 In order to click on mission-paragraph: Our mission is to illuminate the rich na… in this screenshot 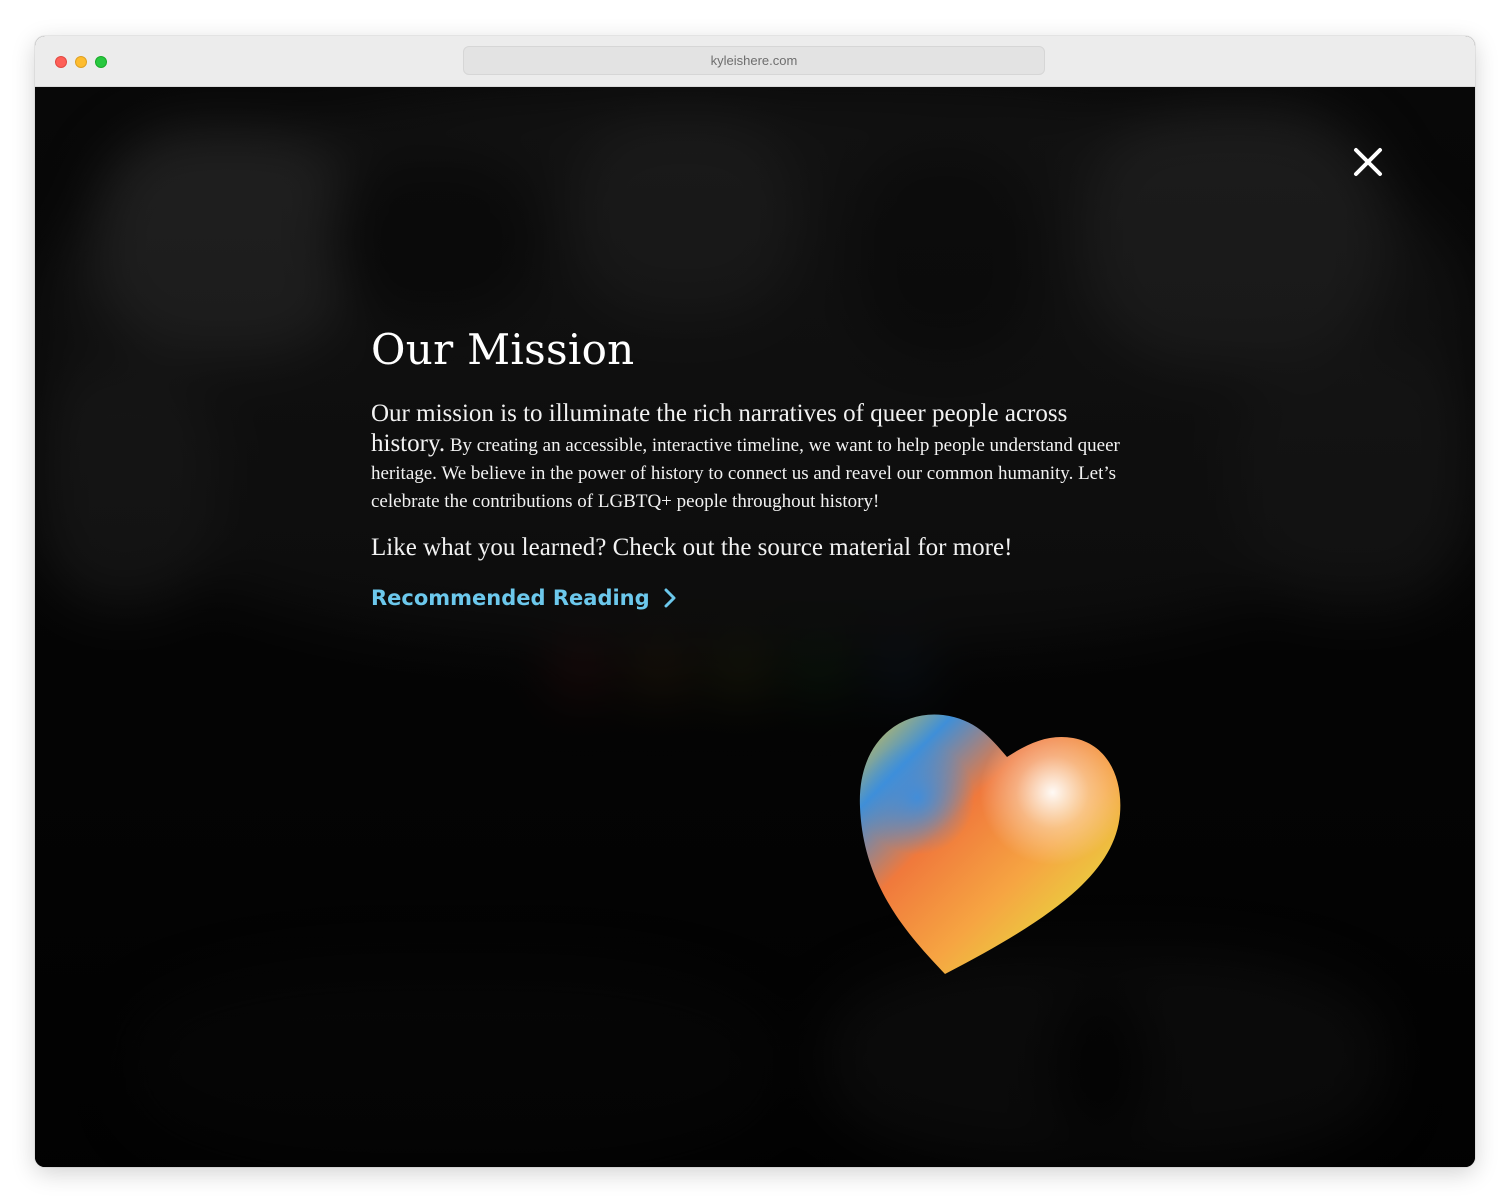, I will do `click(756, 458)`.